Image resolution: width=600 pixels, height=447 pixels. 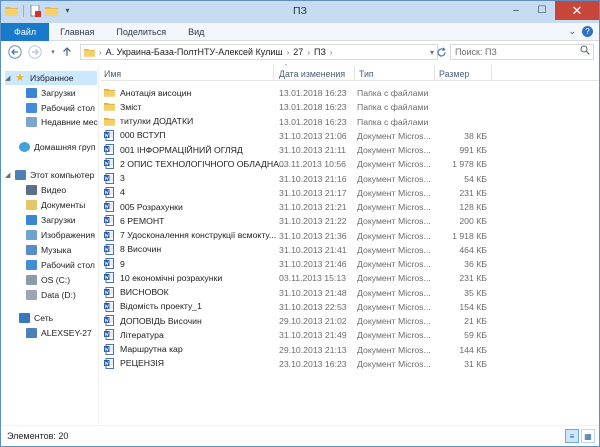 I want to click on nav-downloads-pc: Загрузки, so click(x=51, y=220).